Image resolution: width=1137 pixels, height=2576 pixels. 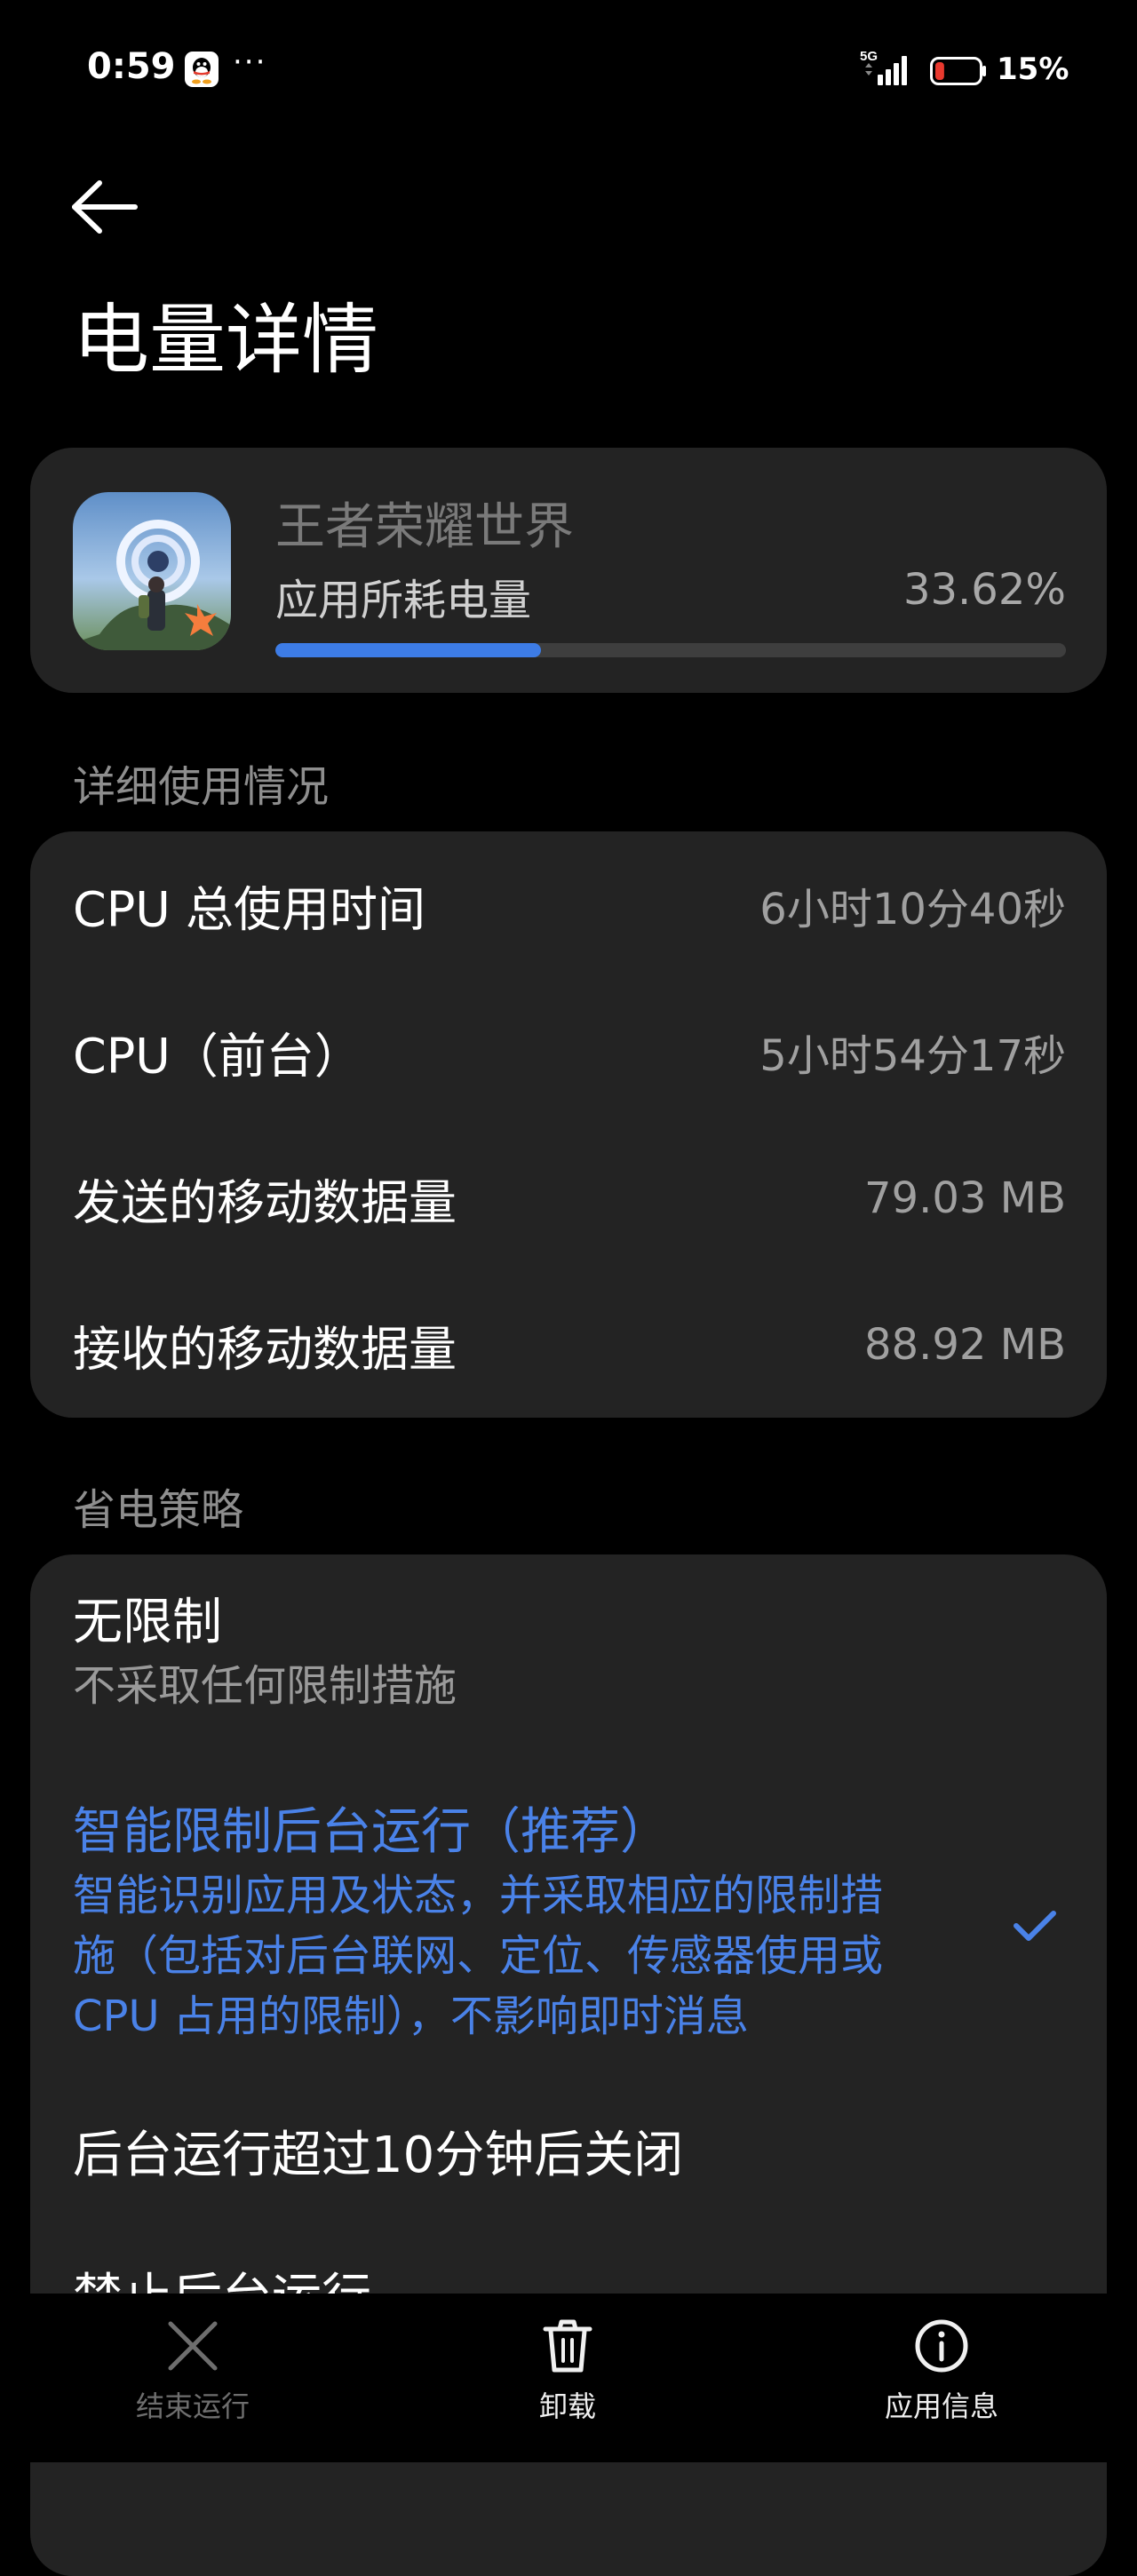 I want to click on policy-option-description-line: 智能识别应用及状态，并采取相应的限制措, so click(x=479, y=1895).